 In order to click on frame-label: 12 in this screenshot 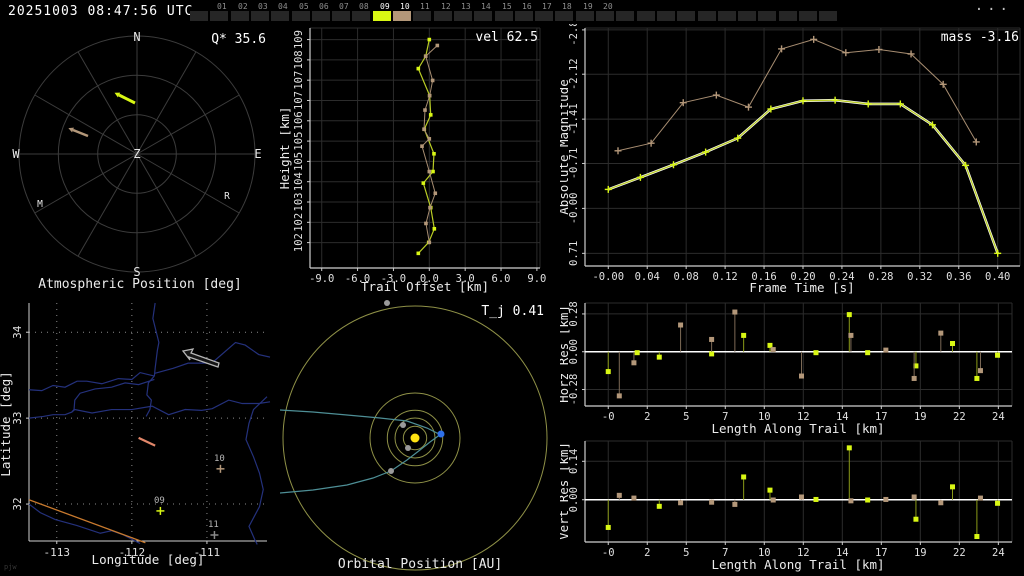, I will do `click(446, 6)`.